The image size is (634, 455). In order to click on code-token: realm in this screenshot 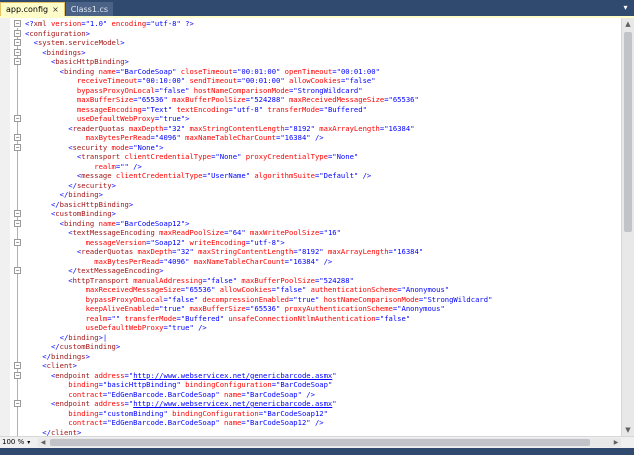, I will do `click(70, 166)`.